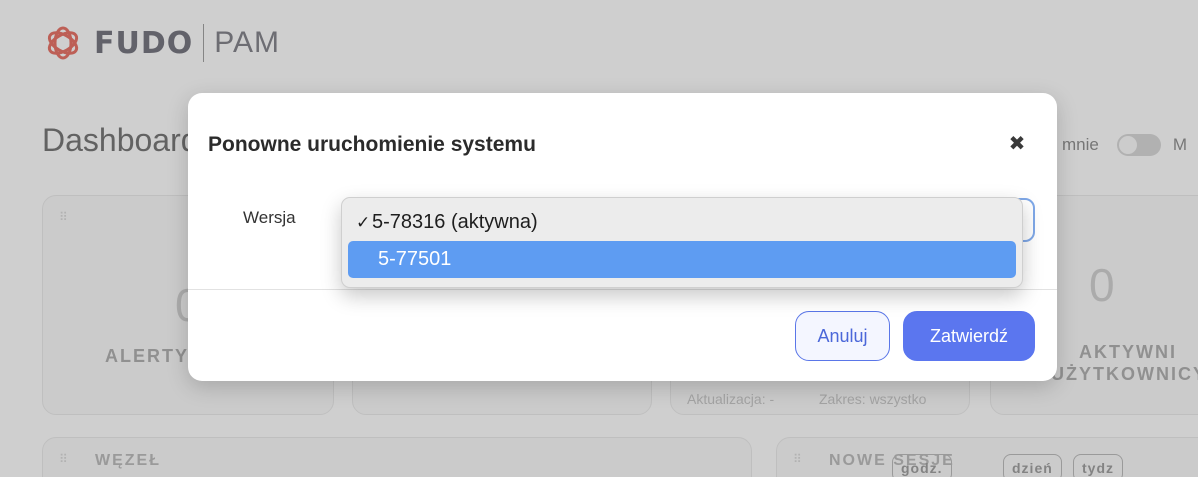 The height and width of the screenshot is (477, 1198). Describe the element at coordinates (622, 289) in the screenshot. I see `dialog-divider` at that location.